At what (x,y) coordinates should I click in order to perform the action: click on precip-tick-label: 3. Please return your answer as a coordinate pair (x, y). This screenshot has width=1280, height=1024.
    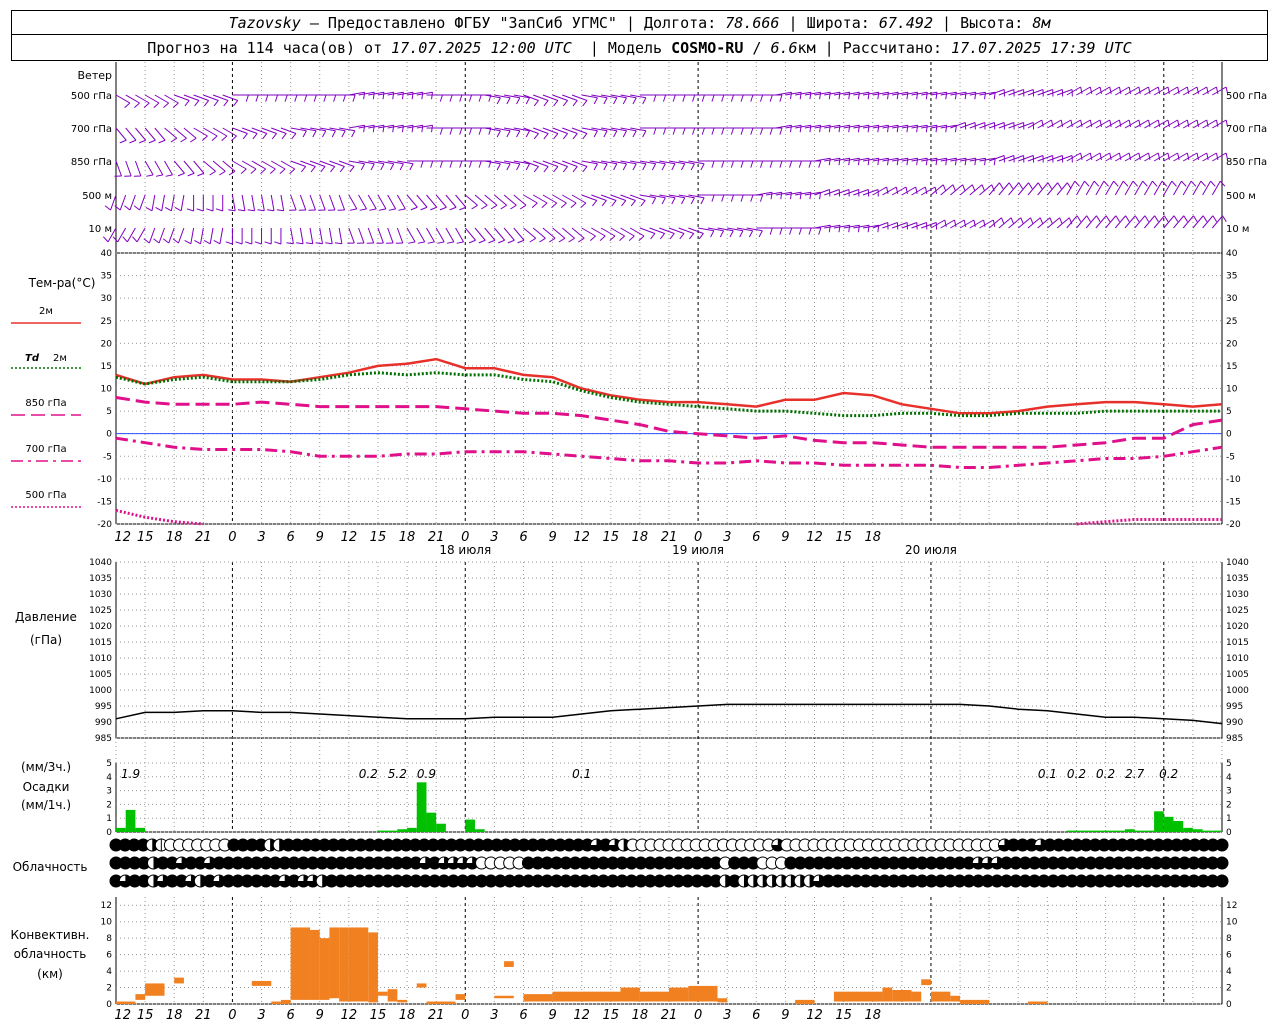
    Looking at the image, I should click on (109, 792).